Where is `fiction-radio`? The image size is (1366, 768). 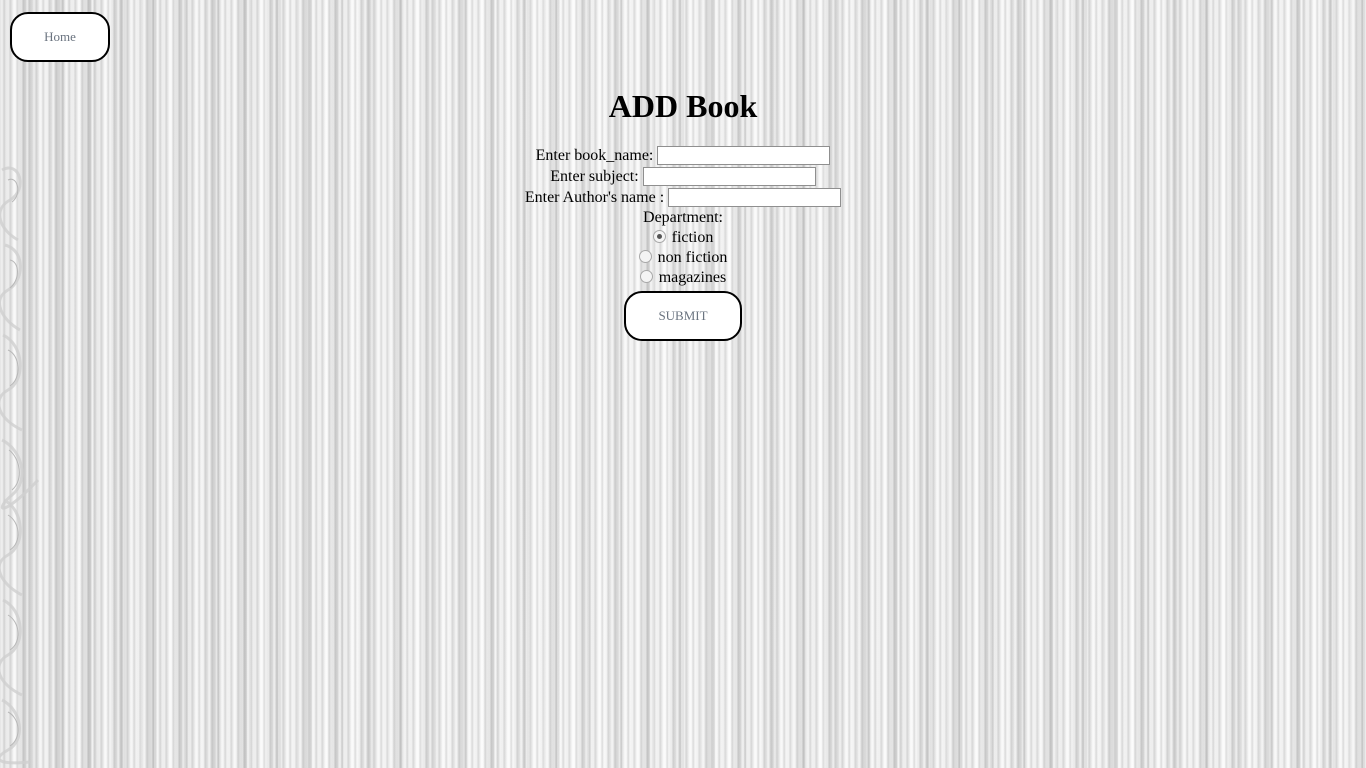 fiction-radio is located at coordinates (659, 236).